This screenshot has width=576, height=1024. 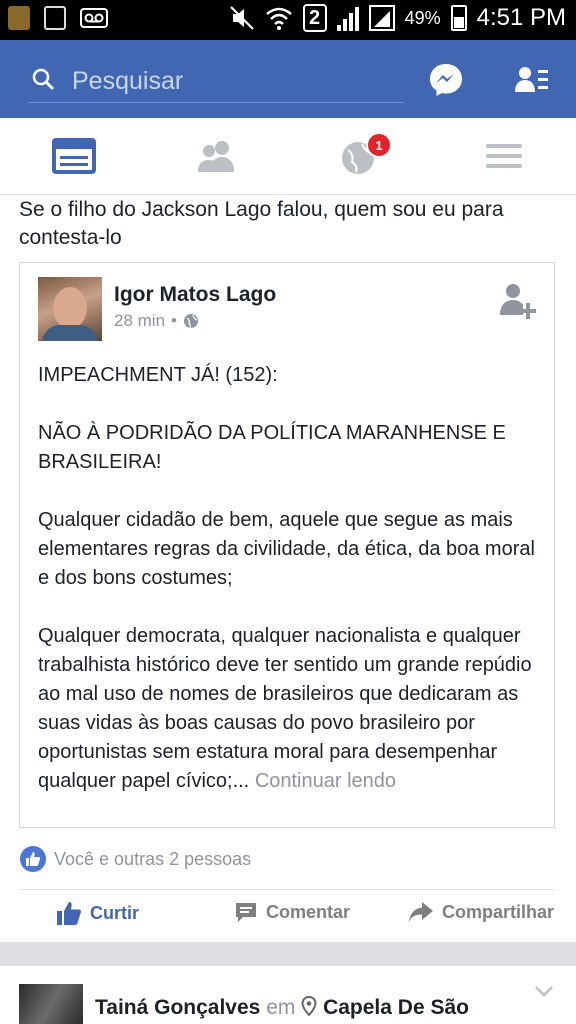 What do you see at coordinates (521, 17) in the screenshot?
I see `clock: 4:51 PM` at bounding box center [521, 17].